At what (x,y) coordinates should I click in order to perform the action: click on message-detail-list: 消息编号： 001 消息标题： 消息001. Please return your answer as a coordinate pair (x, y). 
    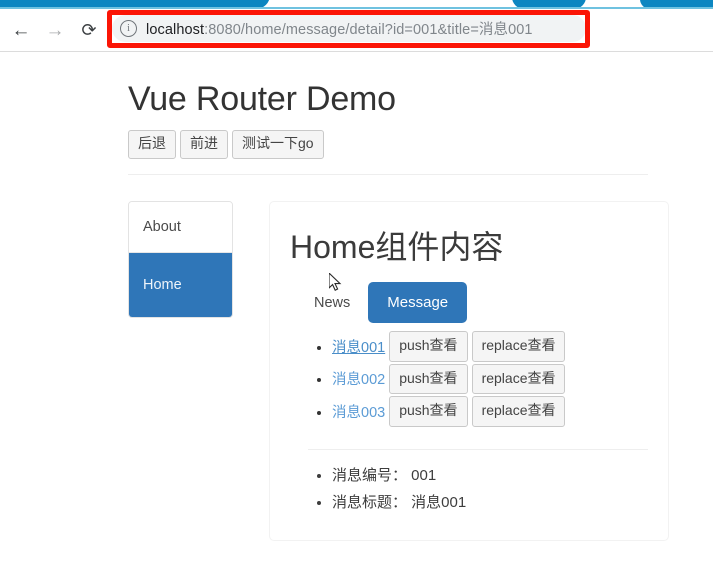
    Looking at the image, I should click on (469, 488).